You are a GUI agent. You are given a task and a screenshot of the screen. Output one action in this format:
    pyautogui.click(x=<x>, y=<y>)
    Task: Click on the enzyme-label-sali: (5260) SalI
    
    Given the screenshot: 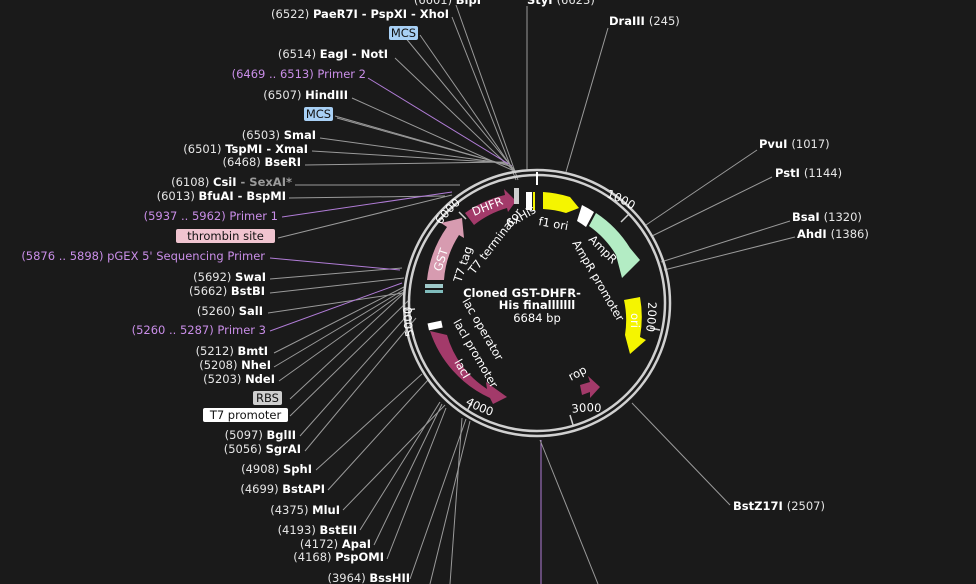 What is the action you would take?
    pyautogui.click(x=230, y=311)
    